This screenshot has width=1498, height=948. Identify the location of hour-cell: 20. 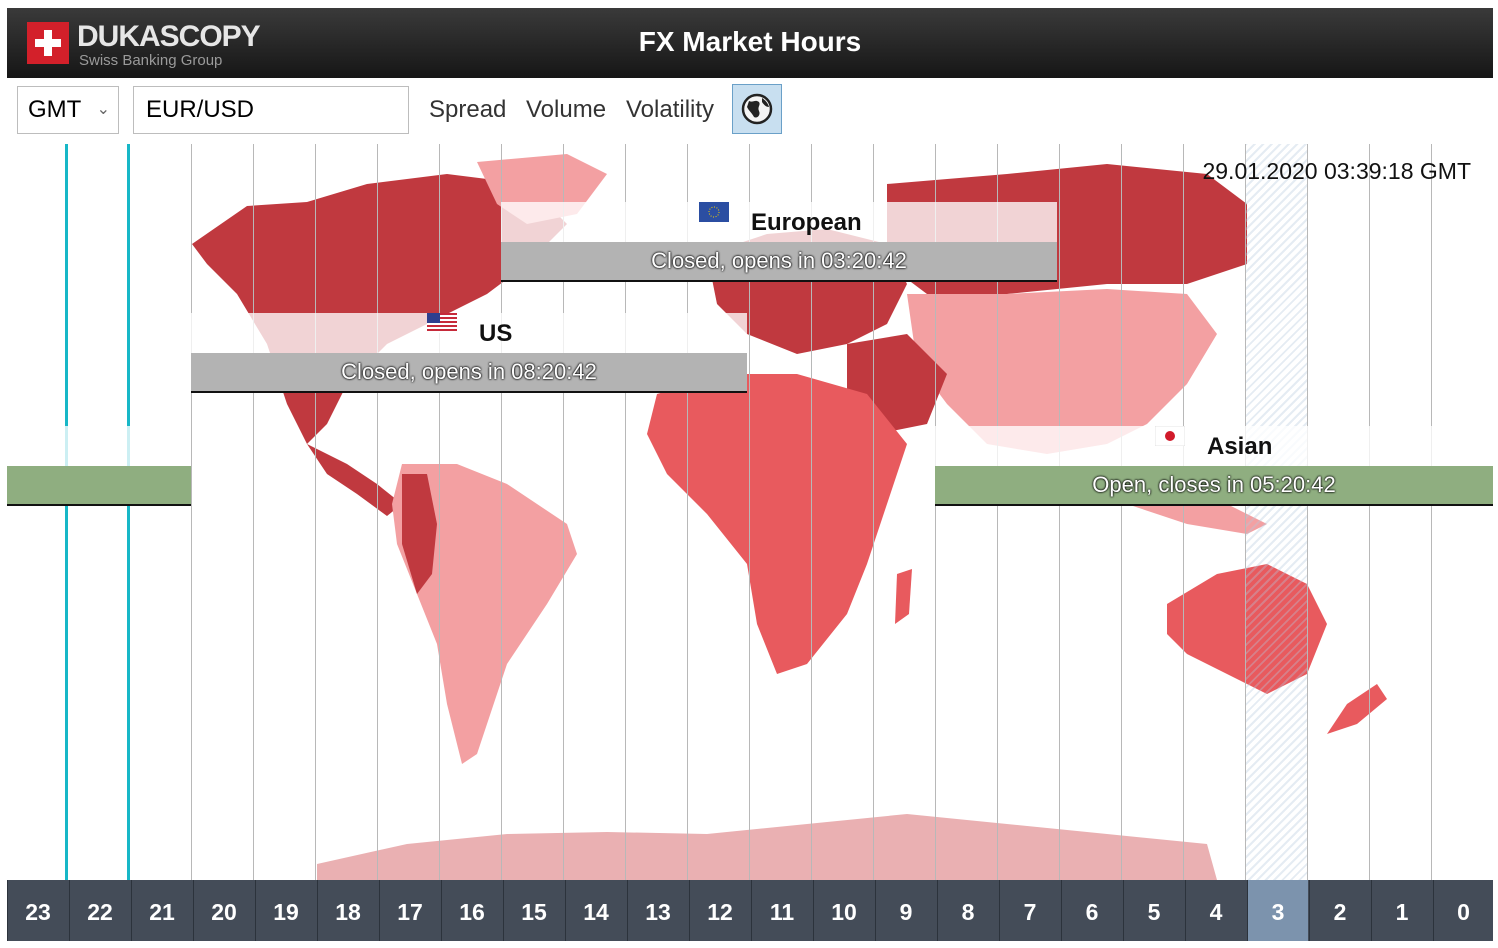
(223, 910).